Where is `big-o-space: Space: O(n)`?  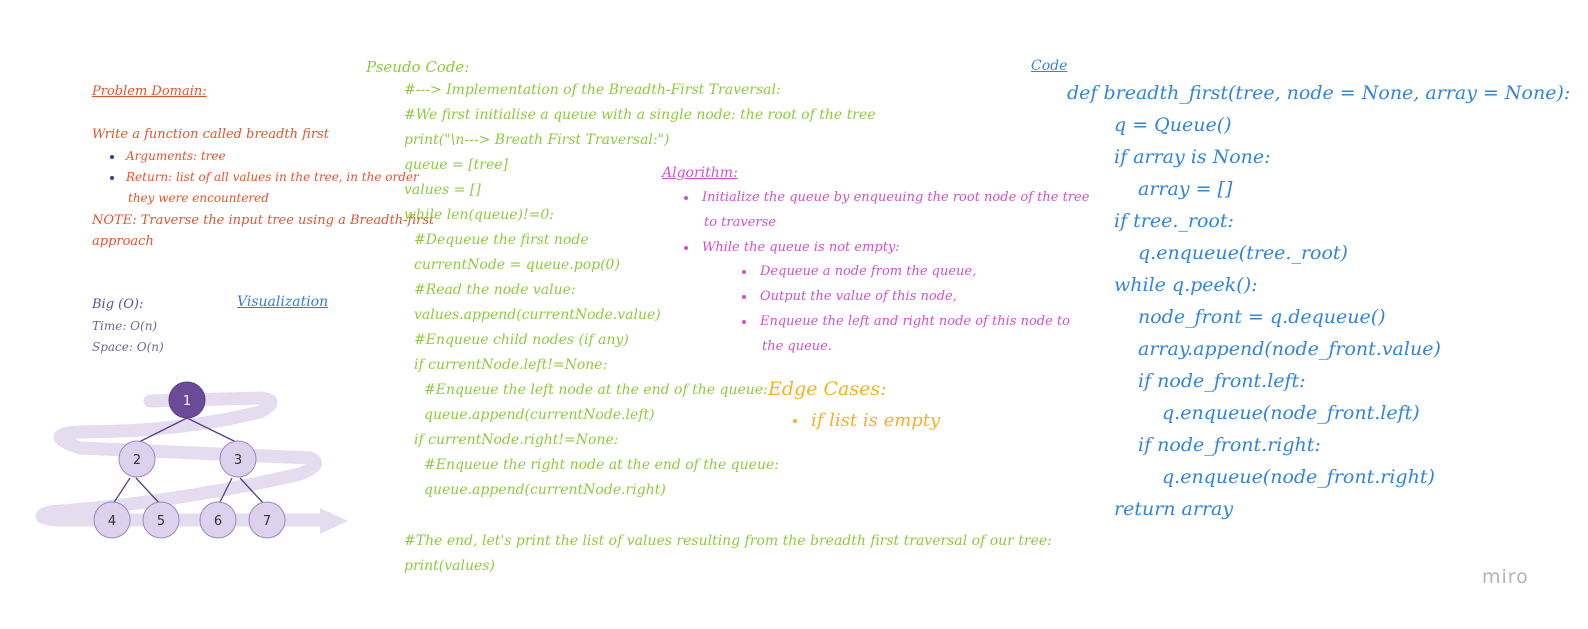 big-o-space: Space: O(n) is located at coordinates (128, 347).